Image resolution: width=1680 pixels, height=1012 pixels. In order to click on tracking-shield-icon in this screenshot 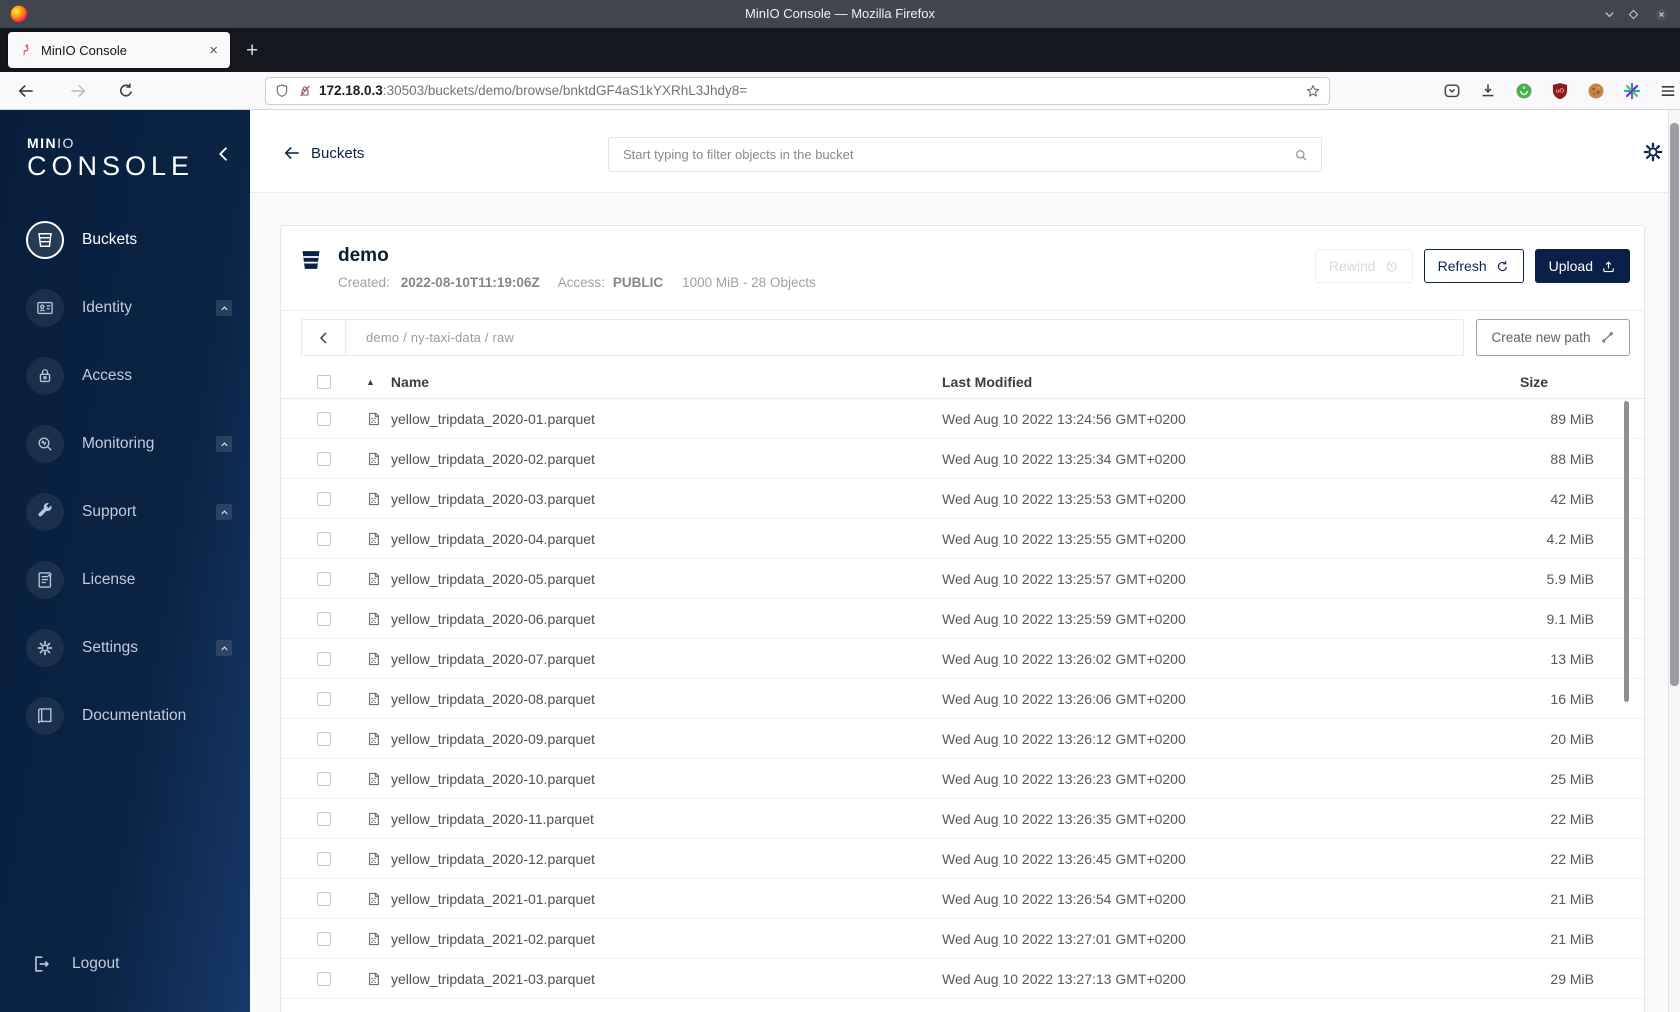, I will do `click(282, 91)`.